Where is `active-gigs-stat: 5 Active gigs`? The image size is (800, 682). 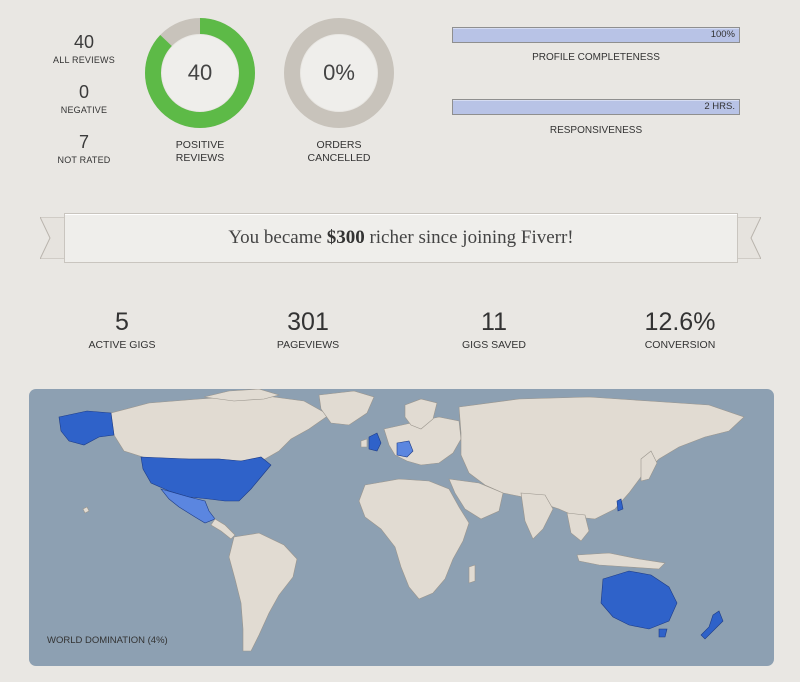 active-gigs-stat: 5 Active gigs is located at coordinates (122, 329).